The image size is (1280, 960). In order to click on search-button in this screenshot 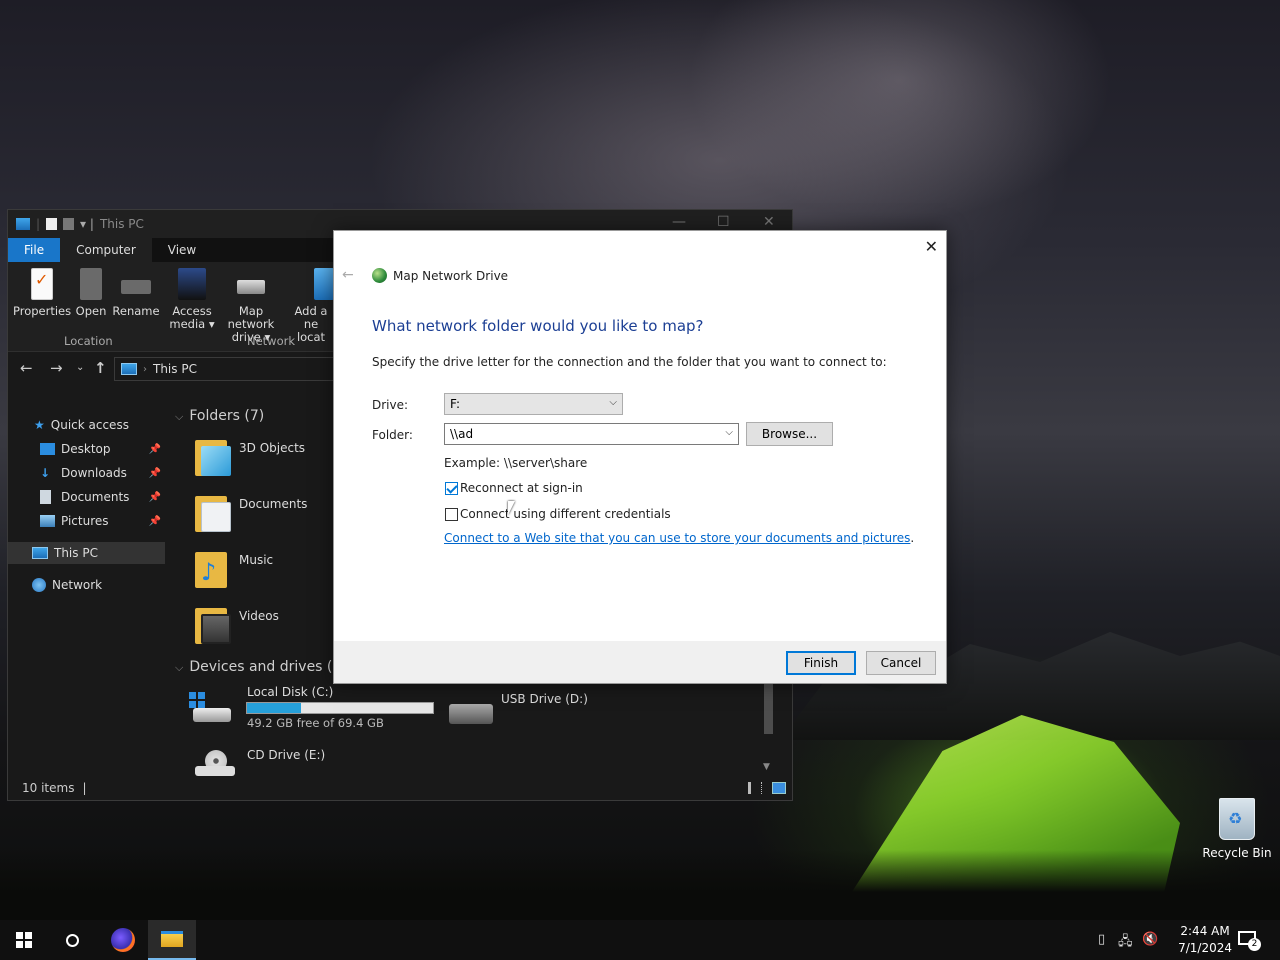, I will do `click(72, 940)`.